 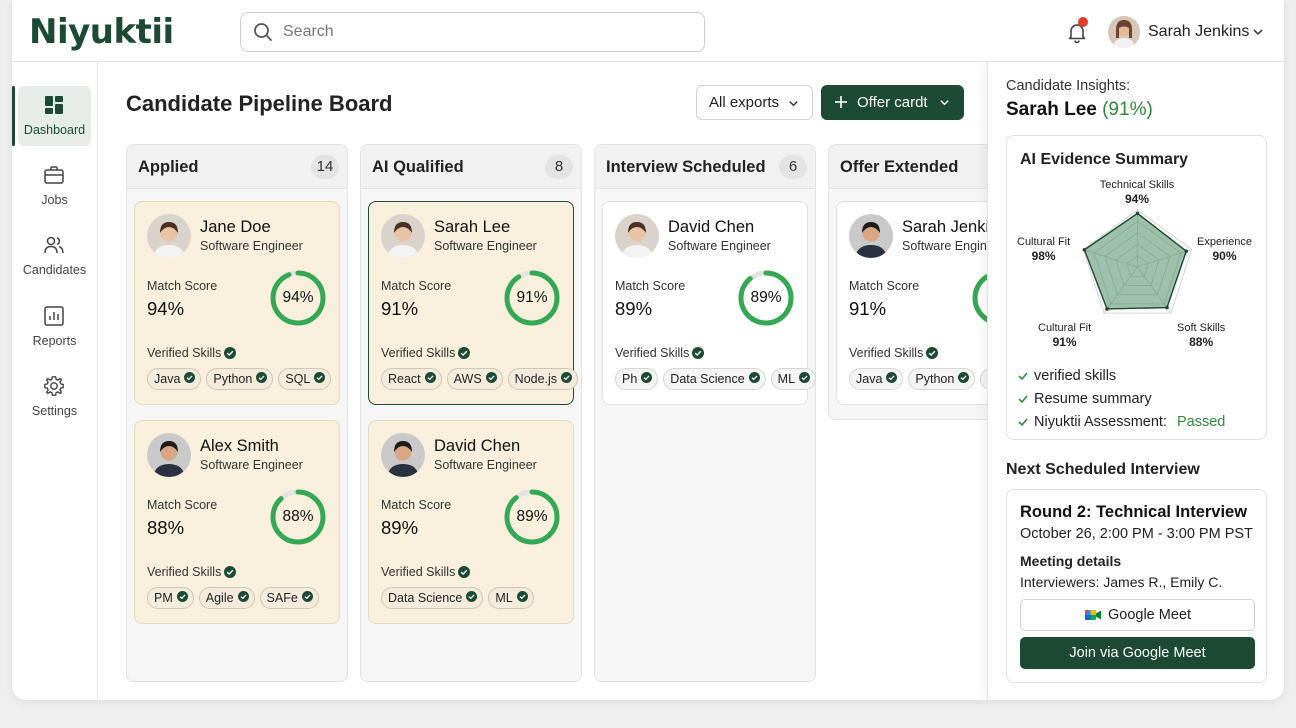 What do you see at coordinates (170, 598) in the screenshot?
I see `skill-chip: PM` at bounding box center [170, 598].